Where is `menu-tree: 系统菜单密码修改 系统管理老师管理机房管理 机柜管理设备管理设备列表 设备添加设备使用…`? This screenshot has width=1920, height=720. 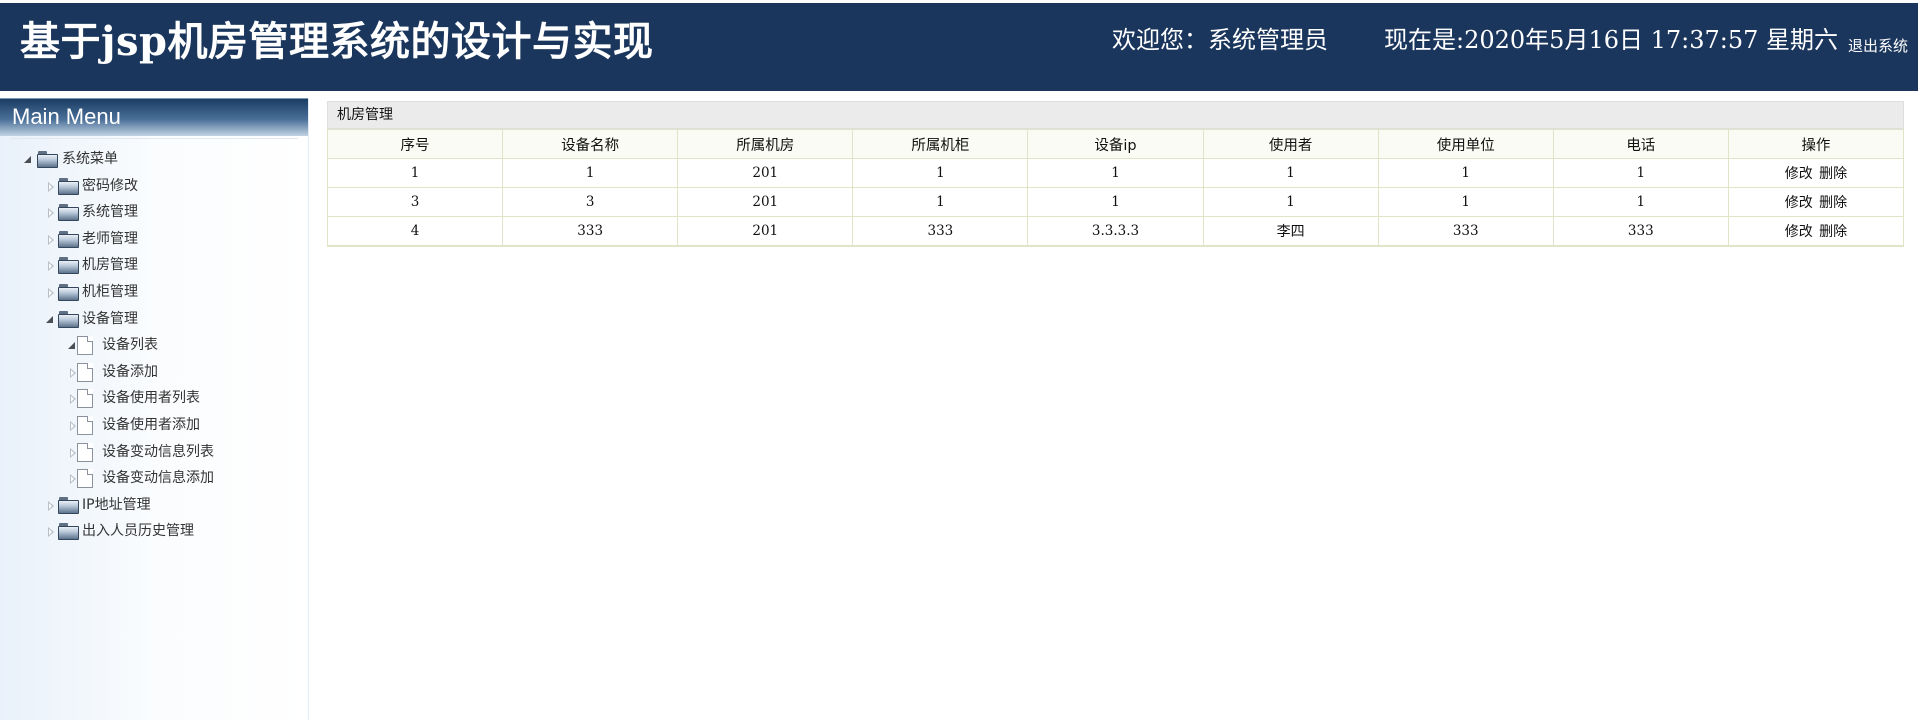 menu-tree: 系统菜单密码修改 系统管理老师管理机房管理 机柜管理设备管理设备列表 设备添加设备使用… is located at coordinates (154, 345).